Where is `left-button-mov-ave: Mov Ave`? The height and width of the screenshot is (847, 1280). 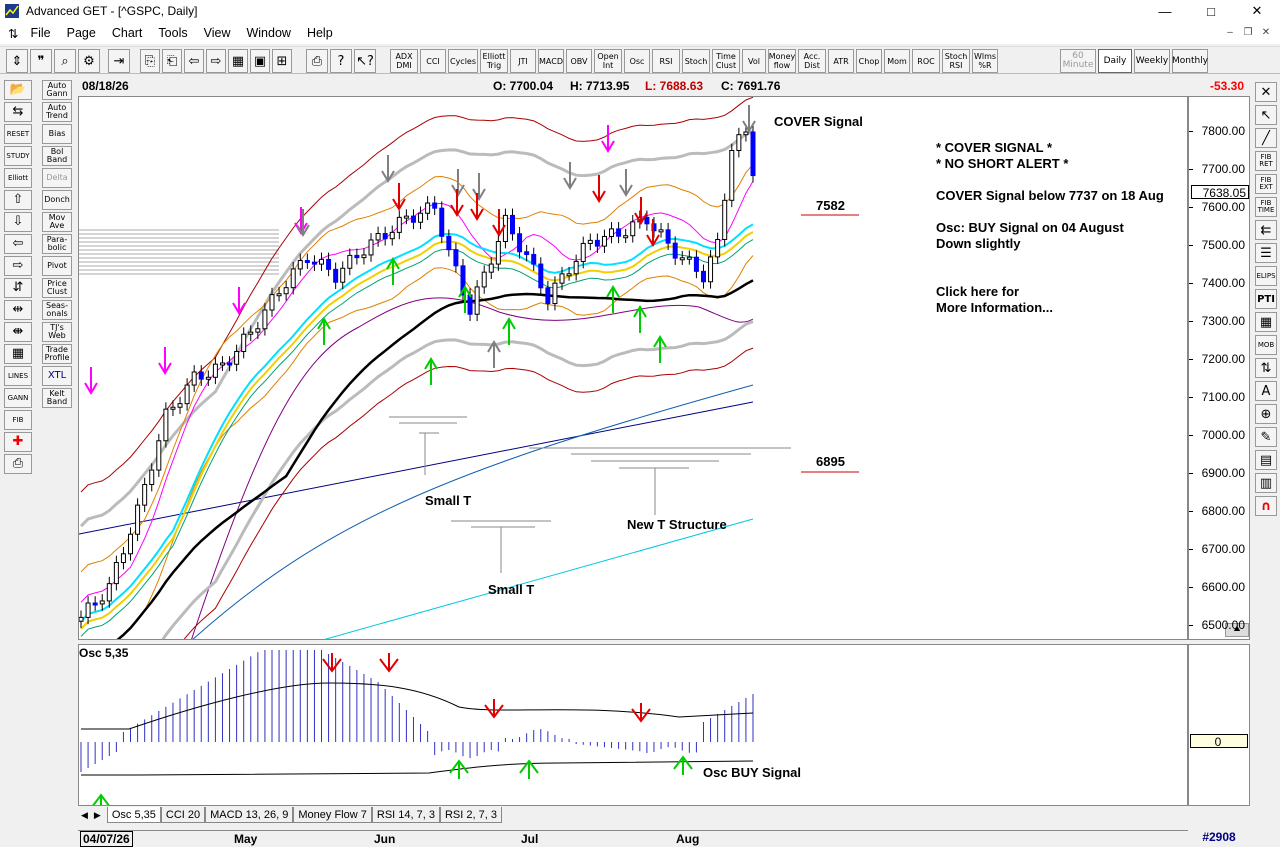 left-button-mov-ave: Mov Ave is located at coordinates (57, 222).